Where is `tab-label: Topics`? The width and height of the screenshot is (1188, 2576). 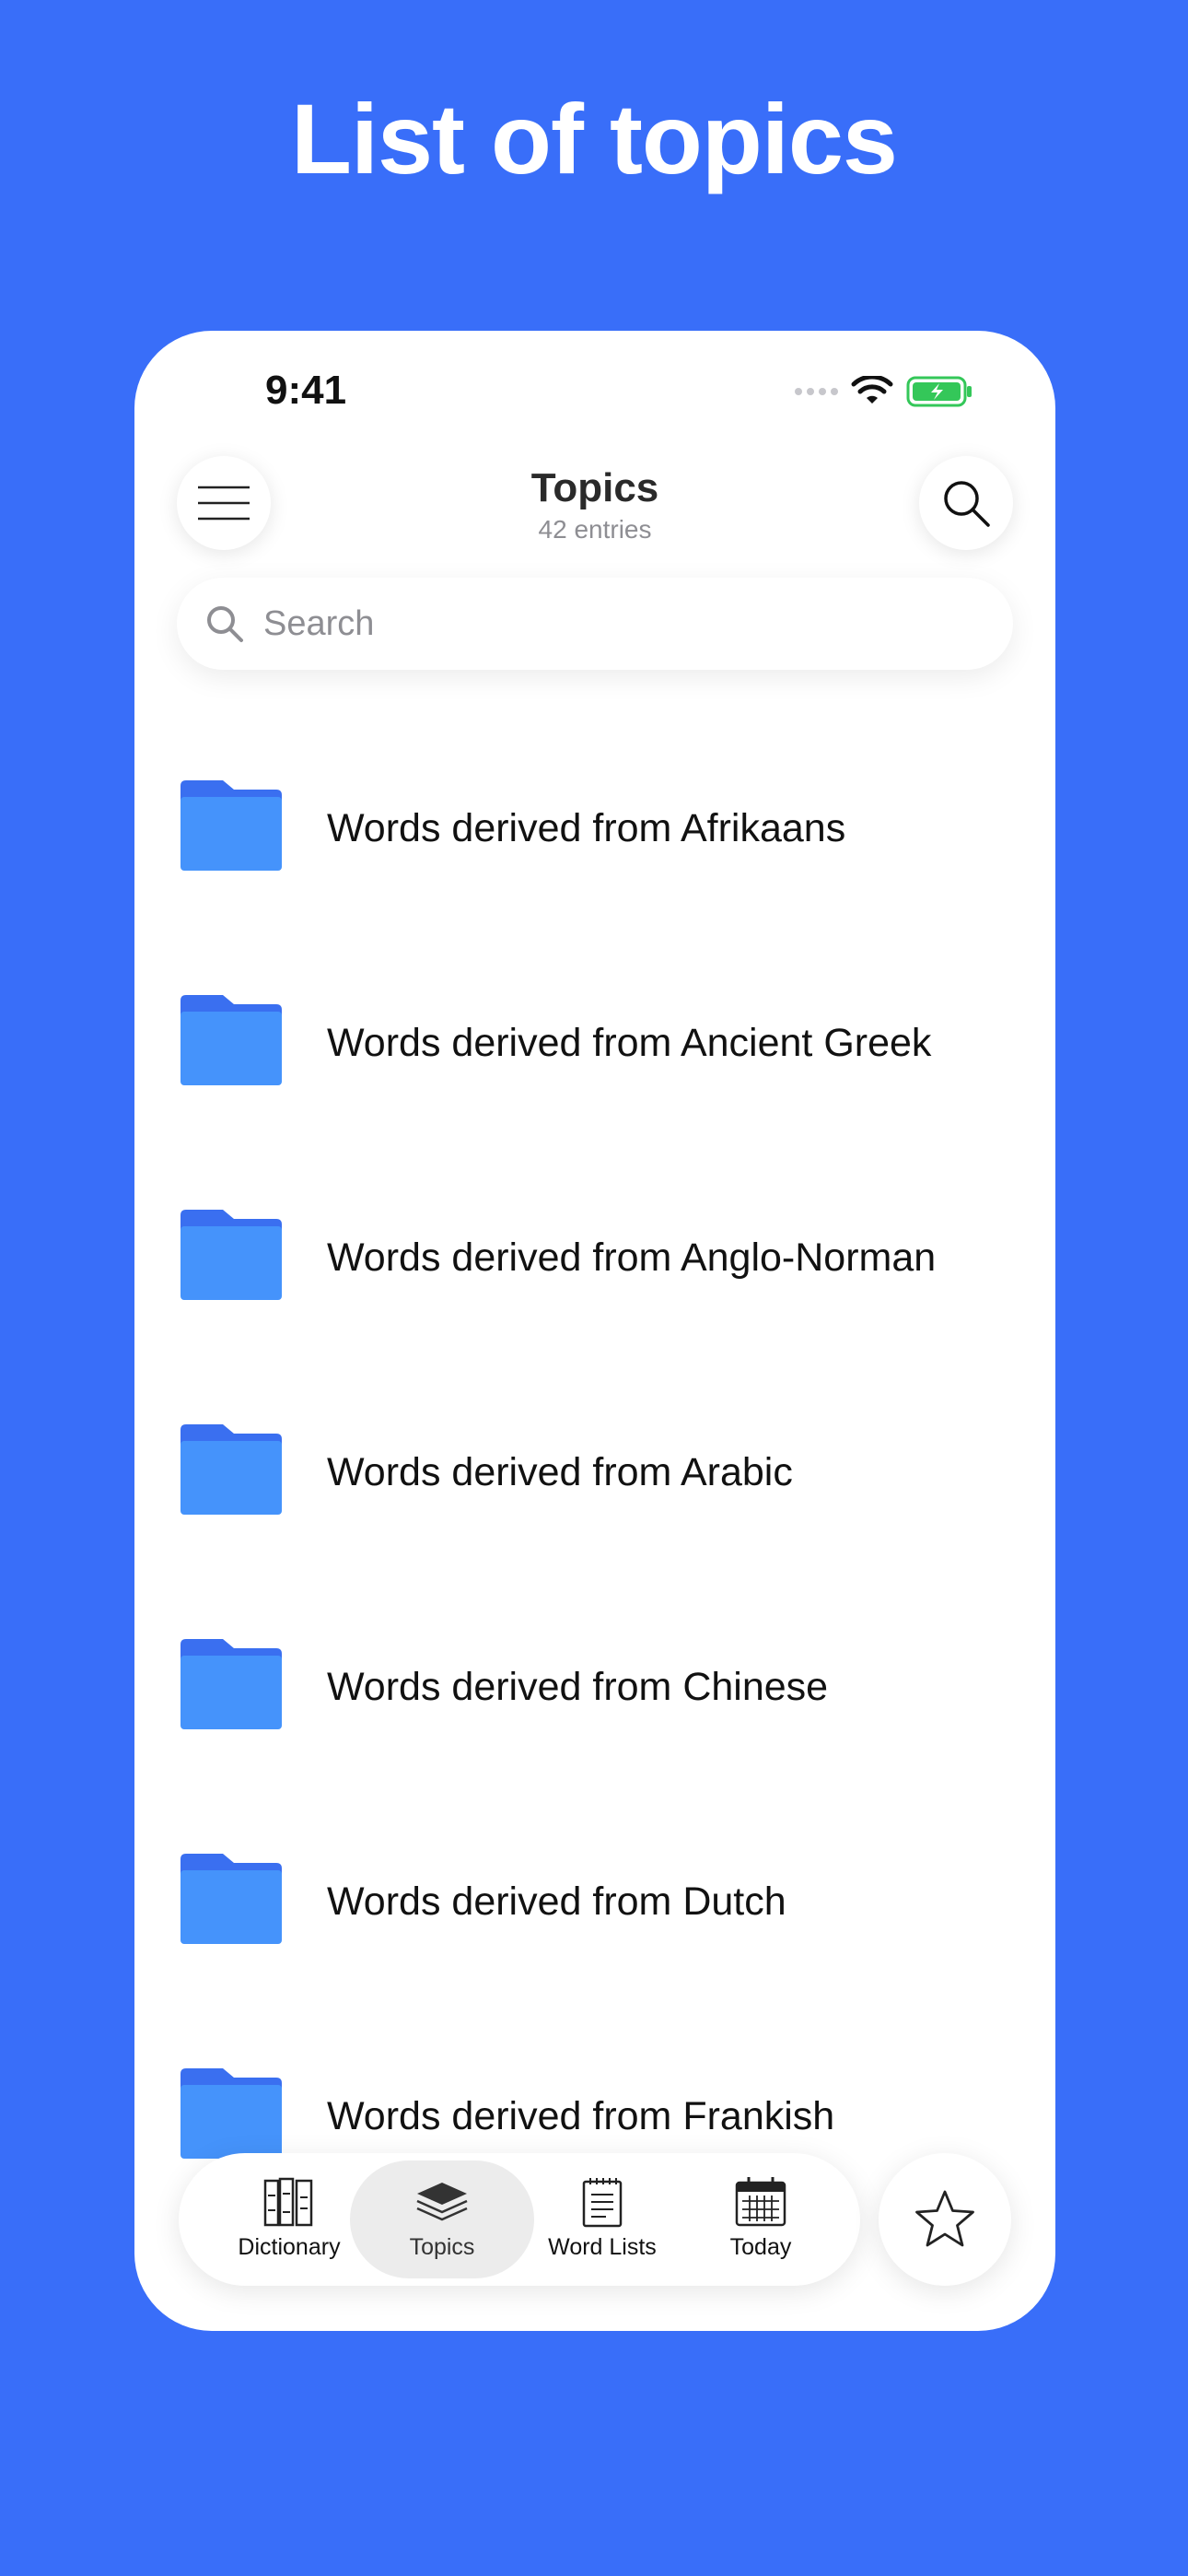 tab-label: Topics is located at coordinates (442, 2247).